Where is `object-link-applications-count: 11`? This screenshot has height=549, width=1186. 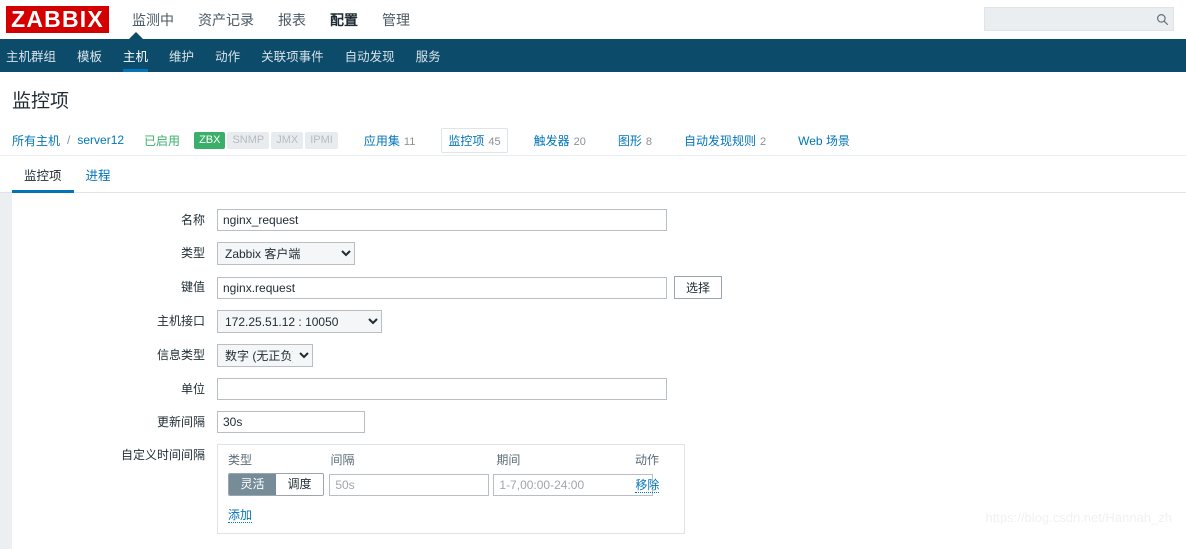 object-link-applications-count: 11 is located at coordinates (409, 141).